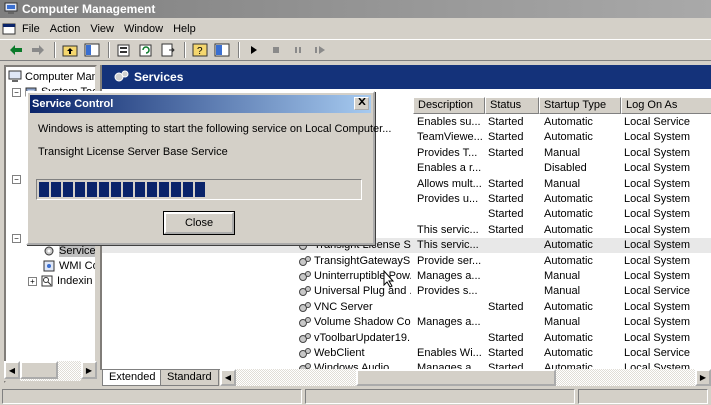 Image resolution: width=711 pixels, height=405 pixels. What do you see at coordinates (355, 50) in the screenshot?
I see `toolbar: ?` at bounding box center [355, 50].